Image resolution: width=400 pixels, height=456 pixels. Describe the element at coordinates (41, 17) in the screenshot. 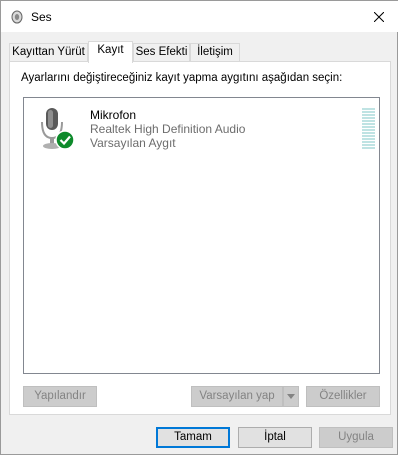

I see `window-title: Ses` at that location.